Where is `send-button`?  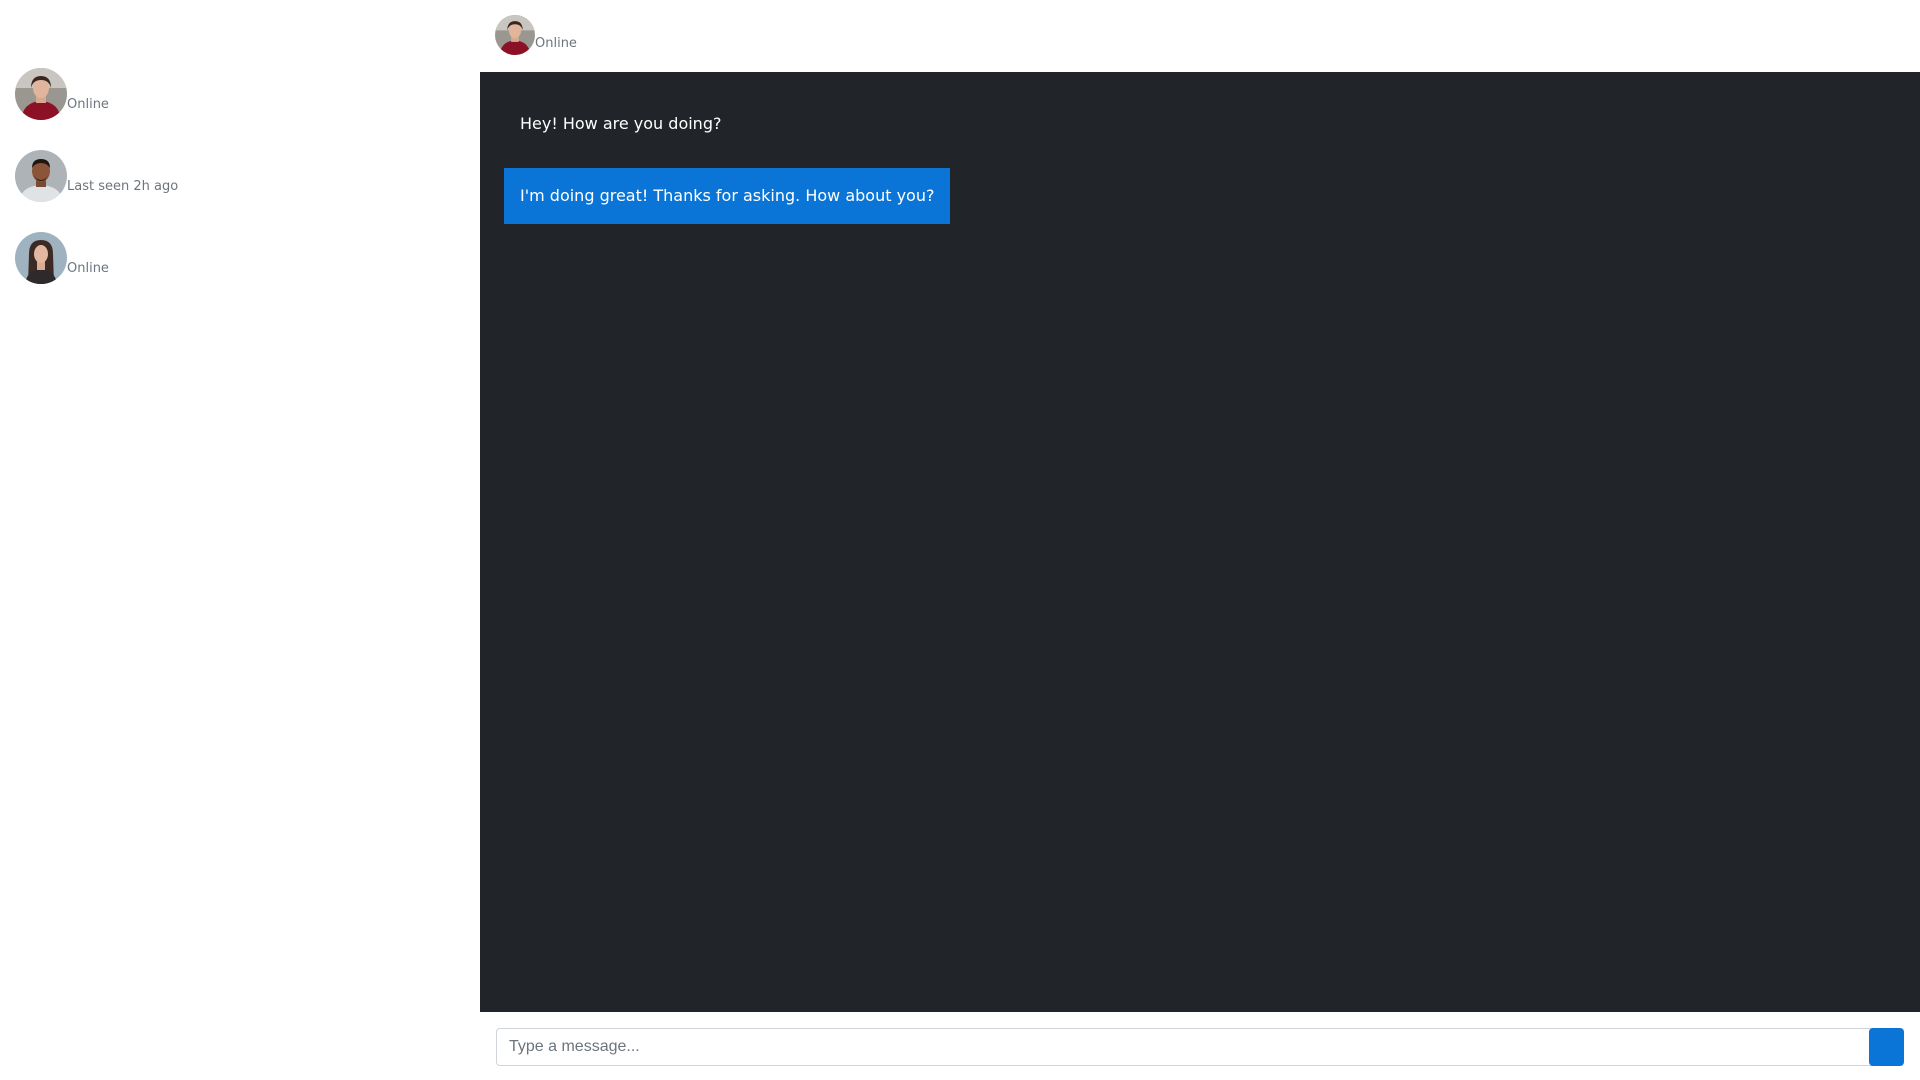 send-button is located at coordinates (1886, 1047).